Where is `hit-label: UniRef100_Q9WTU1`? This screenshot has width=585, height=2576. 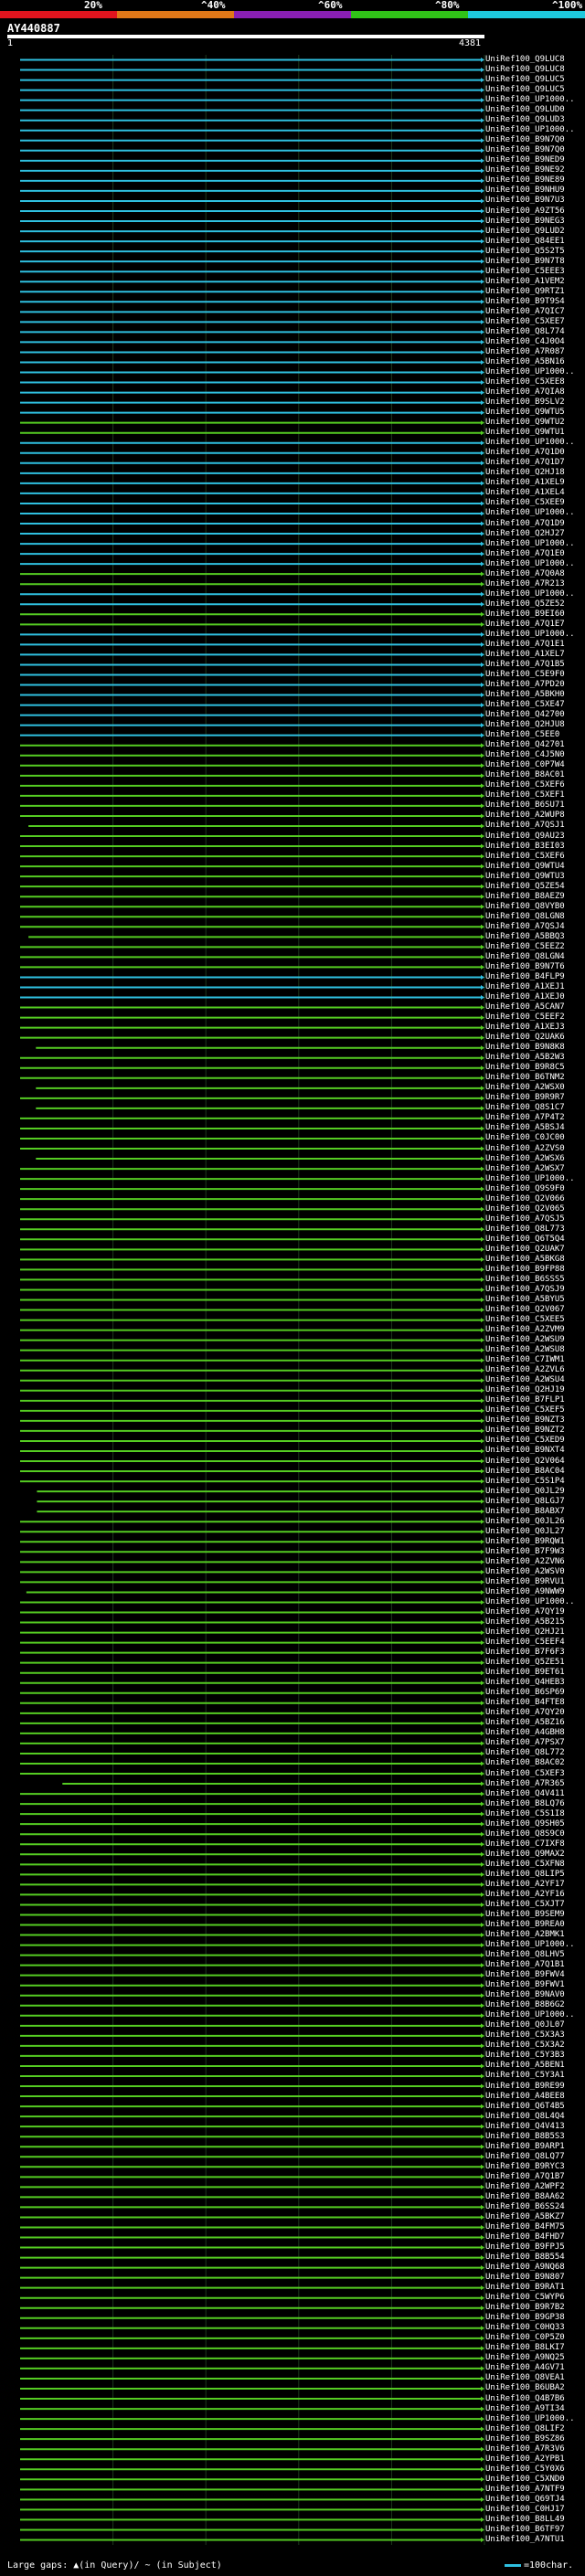
hit-label: UniRef100_Q9WTU1 is located at coordinates (525, 433).